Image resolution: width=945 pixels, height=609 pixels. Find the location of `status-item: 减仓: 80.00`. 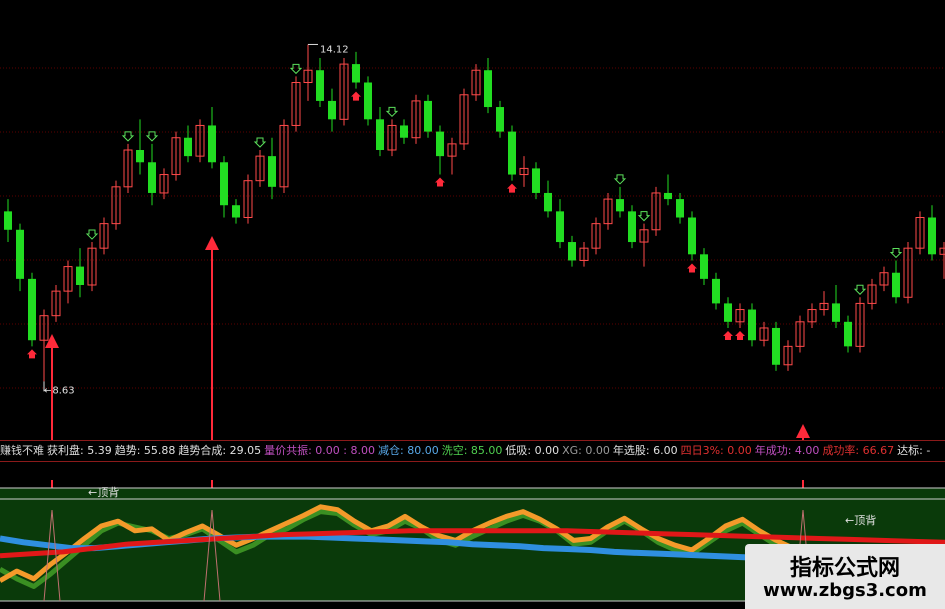

status-item: 减仓: 80.00 is located at coordinates (408, 450).